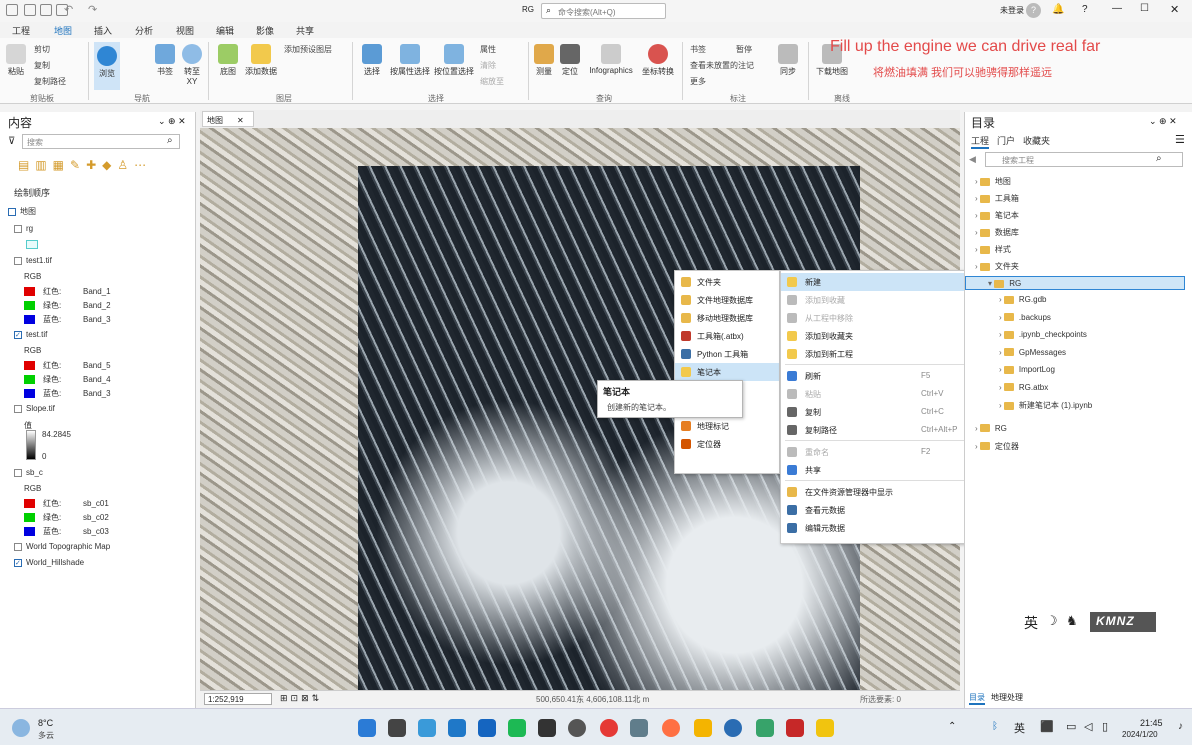 The image size is (1192, 745). I want to click on new-folder-item: 文件夹, so click(727, 282).